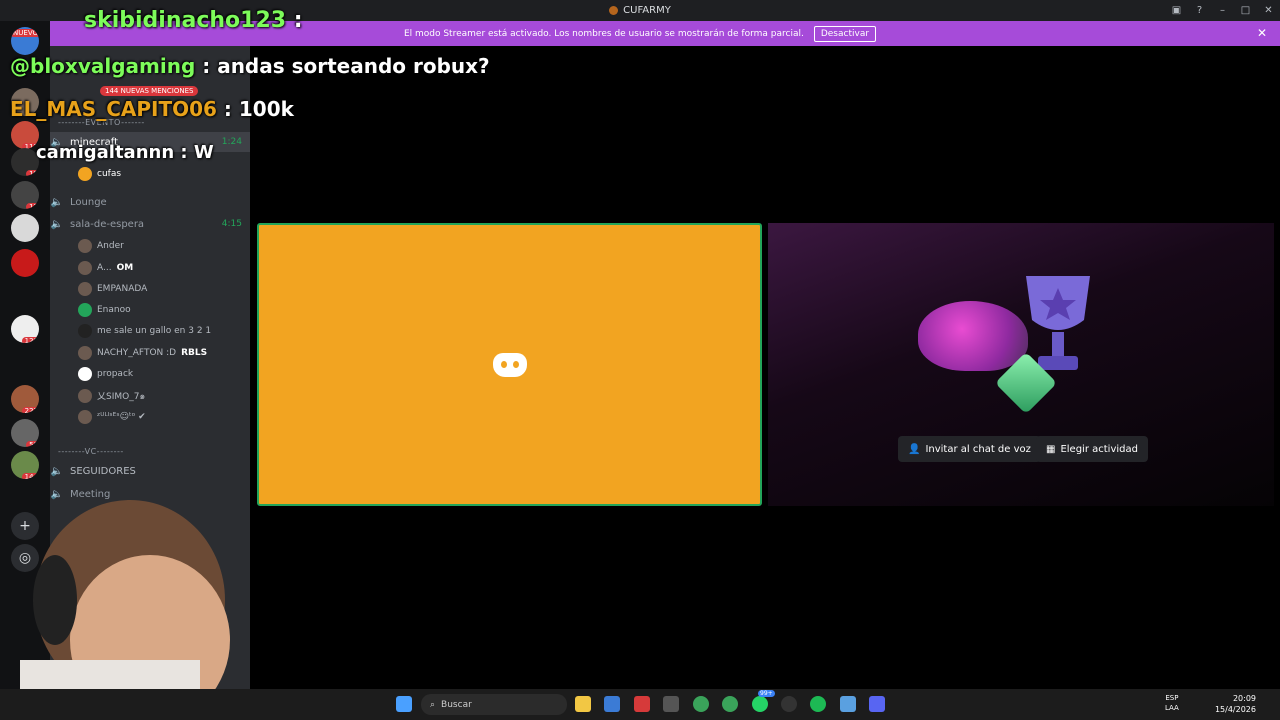 Image resolution: width=1280 pixels, height=720 pixels. What do you see at coordinates (150, 202) in the screenshot?
I see `voice-channel-lounge: 🔈 Lounge` at bounding box center [150, 202].